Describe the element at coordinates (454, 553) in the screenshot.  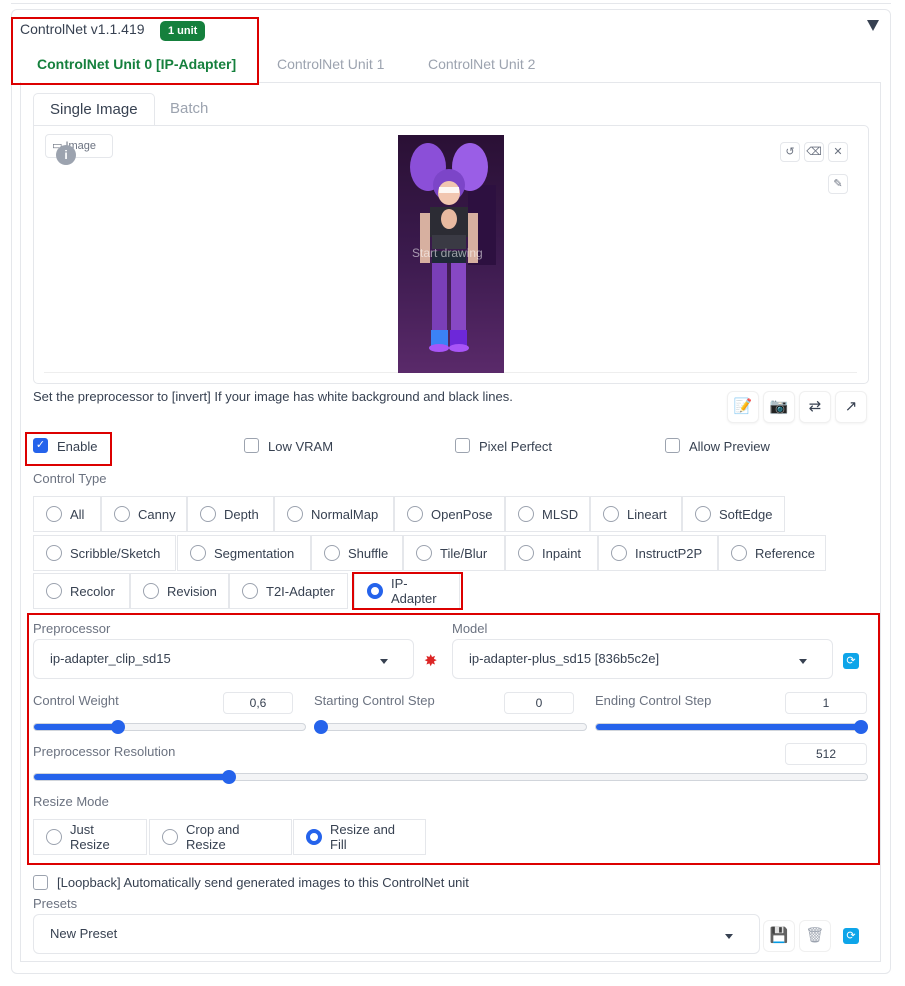
I see `control-type-tile-blur: Tile/Blur` at that location.